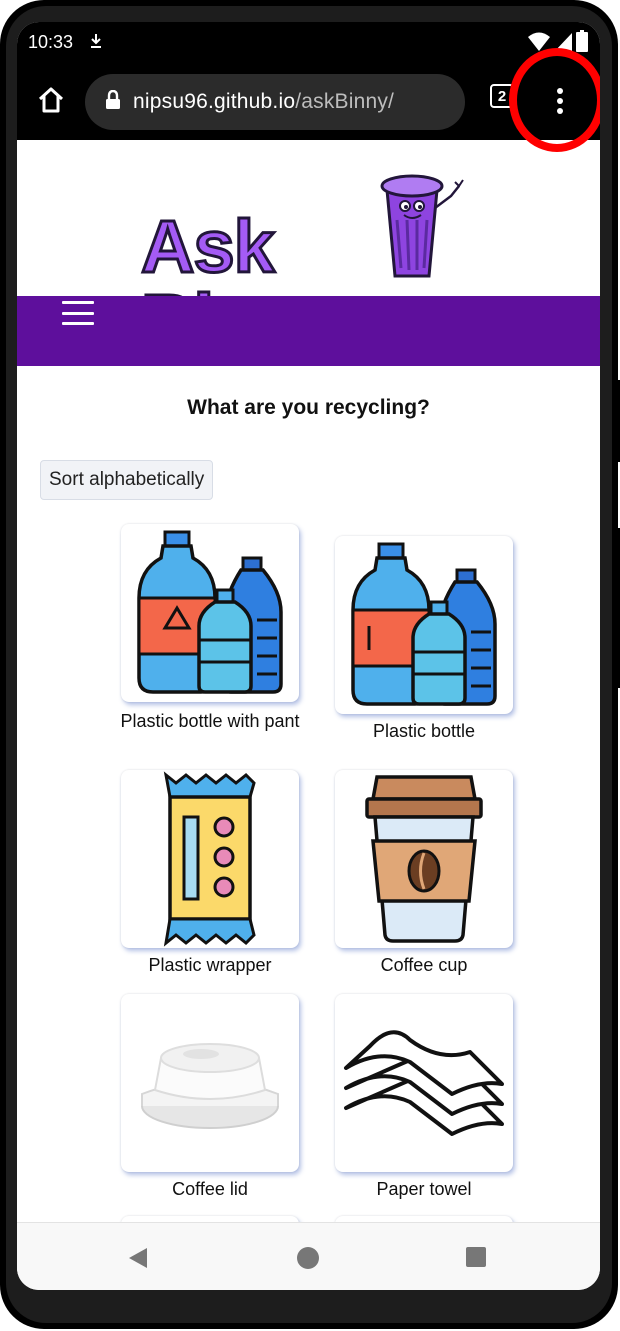  I want to click on item-card-paper-towel, so click(424, 1083).